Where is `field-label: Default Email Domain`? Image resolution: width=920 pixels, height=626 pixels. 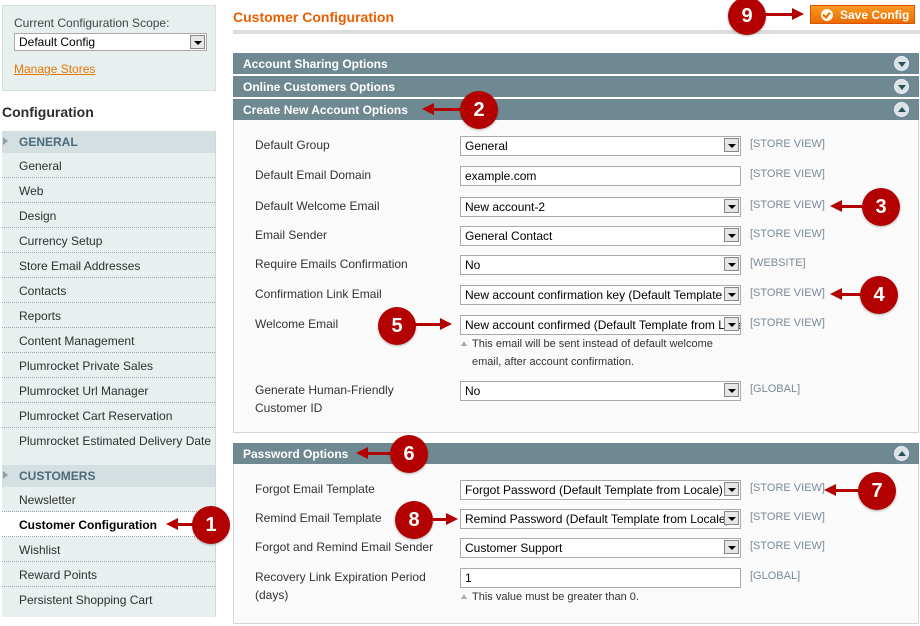
field-label: Default Email Domain is located at coordinates (313, 175).